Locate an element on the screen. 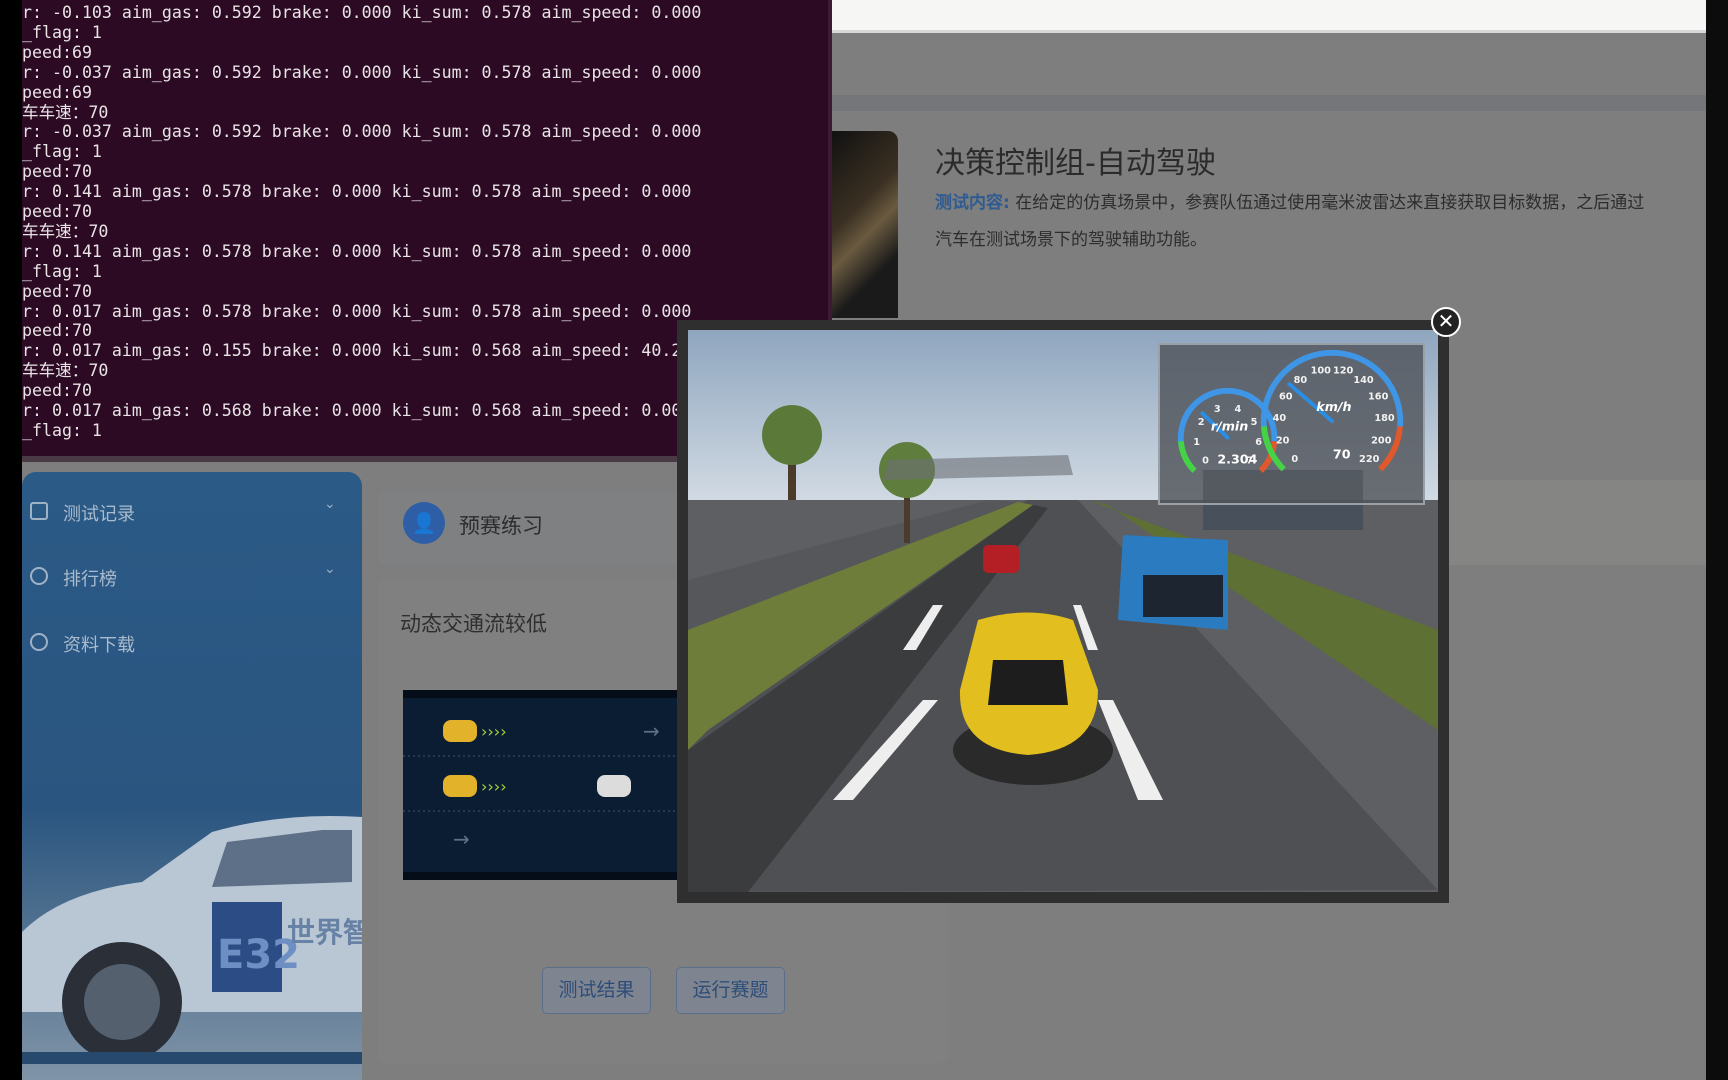 The width and height of the screenshot is (1728, 1080). speed-tick-label: 80 is located at coordinates (1301, 380).